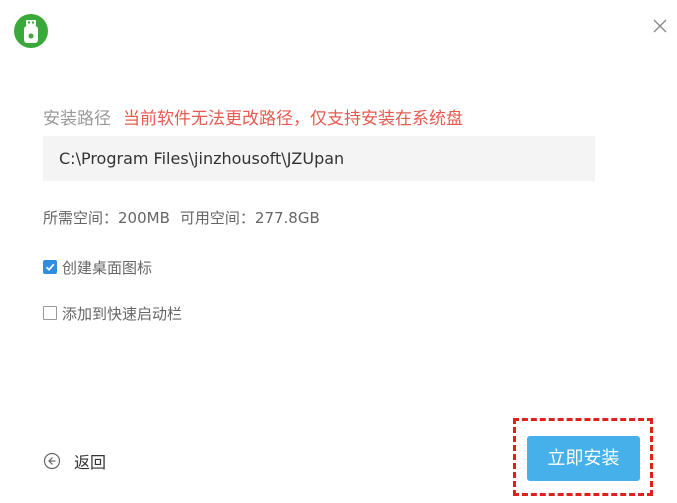  What do you see at coordinates (107, 267) in the screenshot?
I see `desktop-icon-label: 创建桌面图标` at bounding box center [107, 267].